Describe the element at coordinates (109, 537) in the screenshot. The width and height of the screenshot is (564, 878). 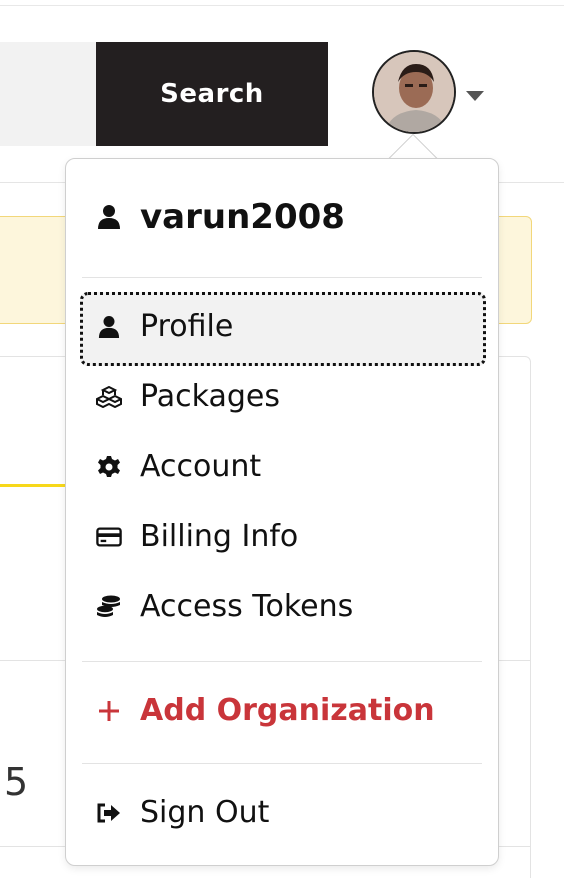
I see `credit-card-icon` at that location.